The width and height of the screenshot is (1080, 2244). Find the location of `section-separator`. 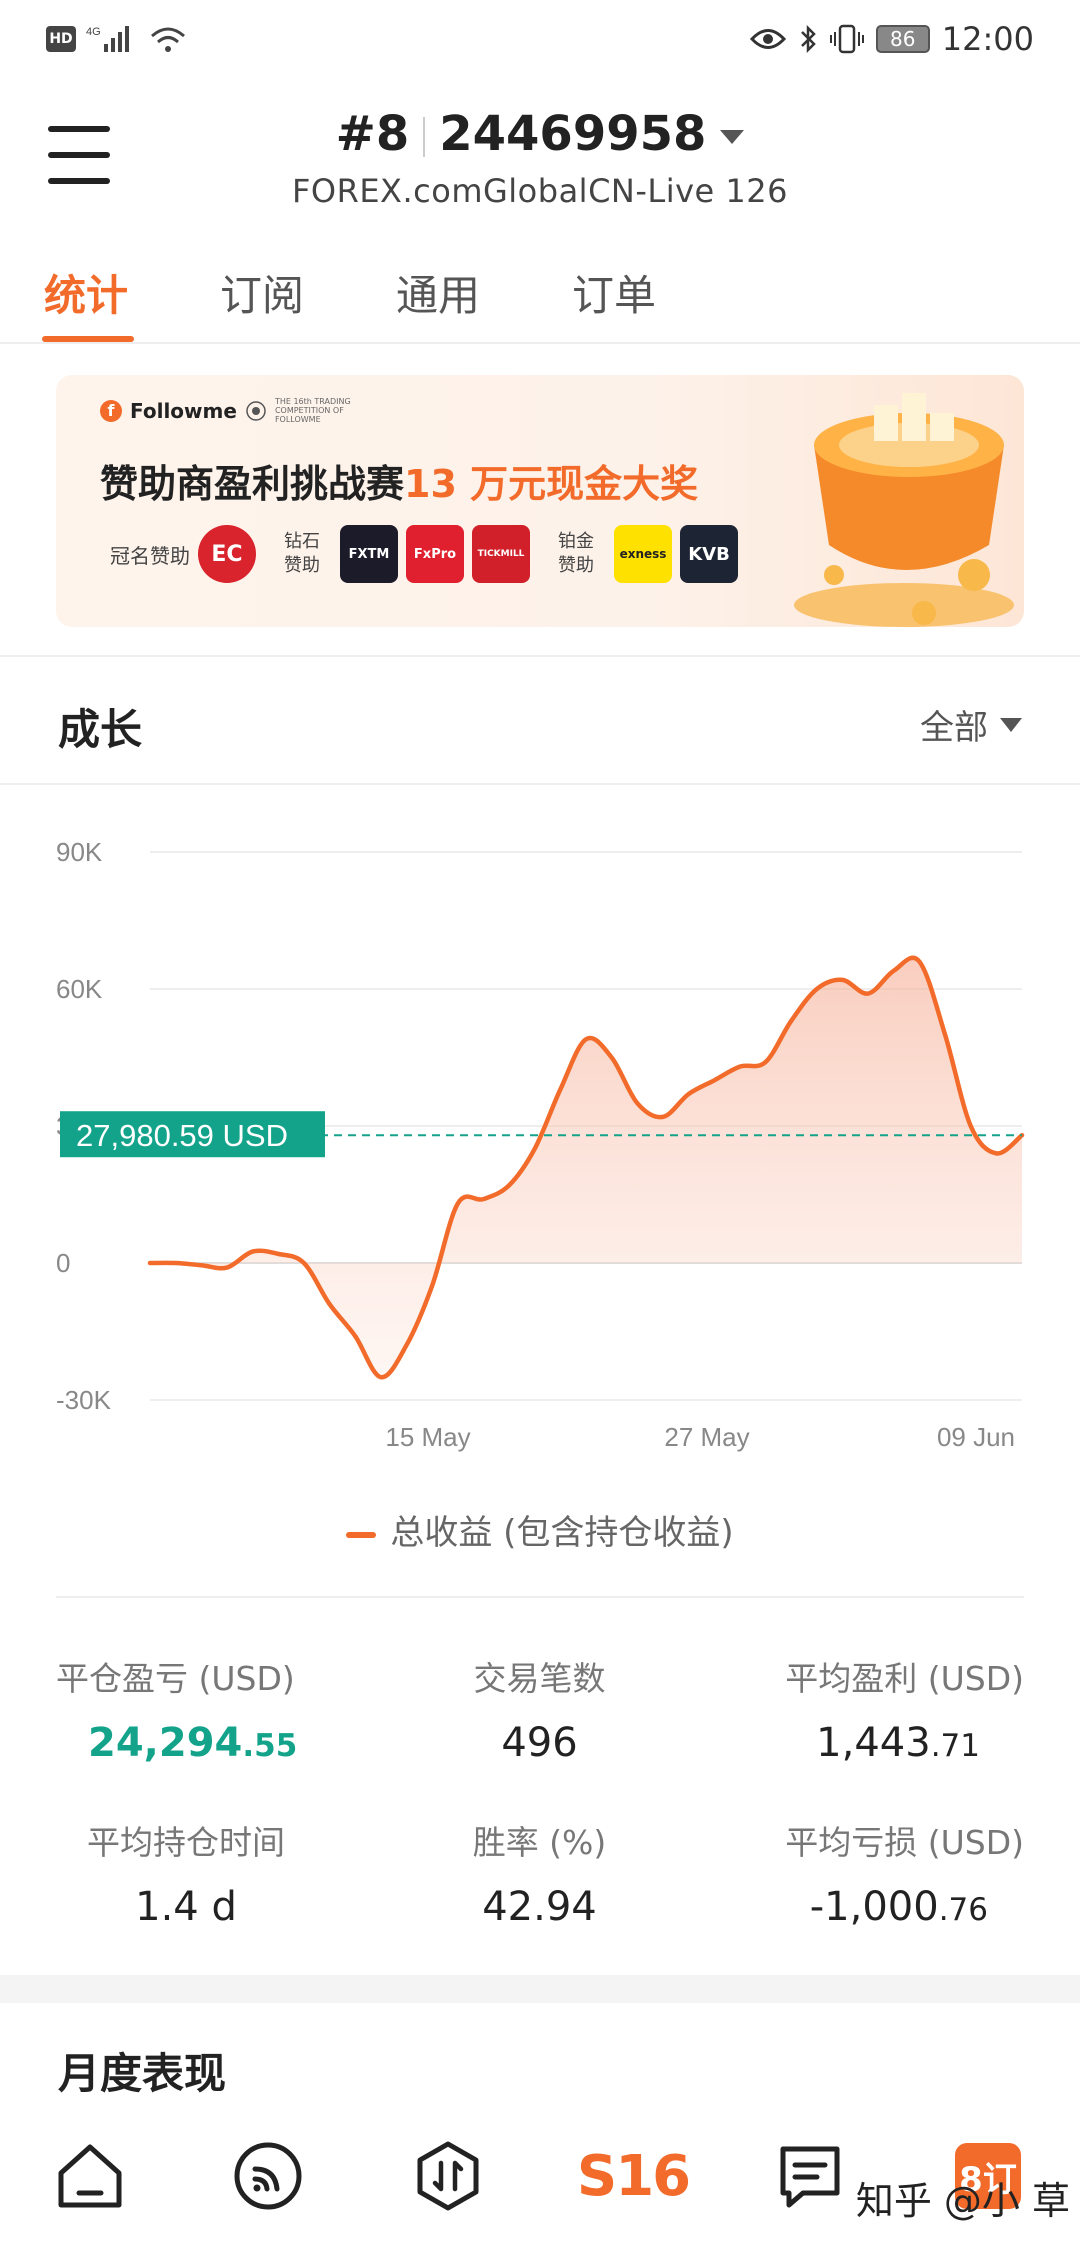

section-separator is located at coordinates (540, 1989).